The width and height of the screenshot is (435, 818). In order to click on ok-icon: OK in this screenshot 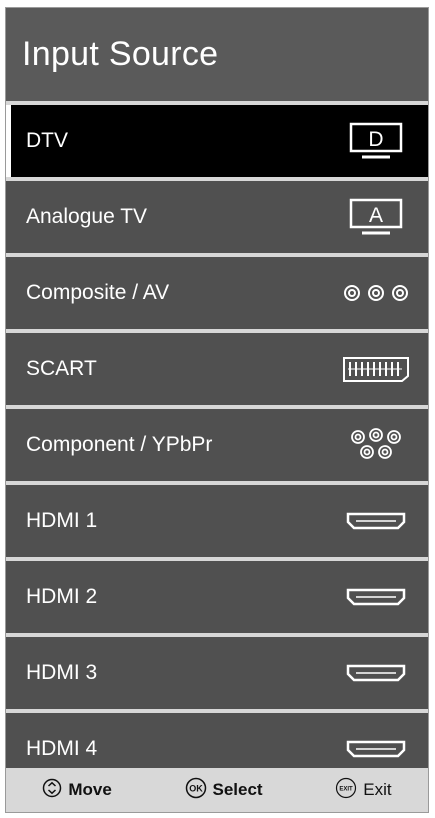, I will do `click(196, 790)`.